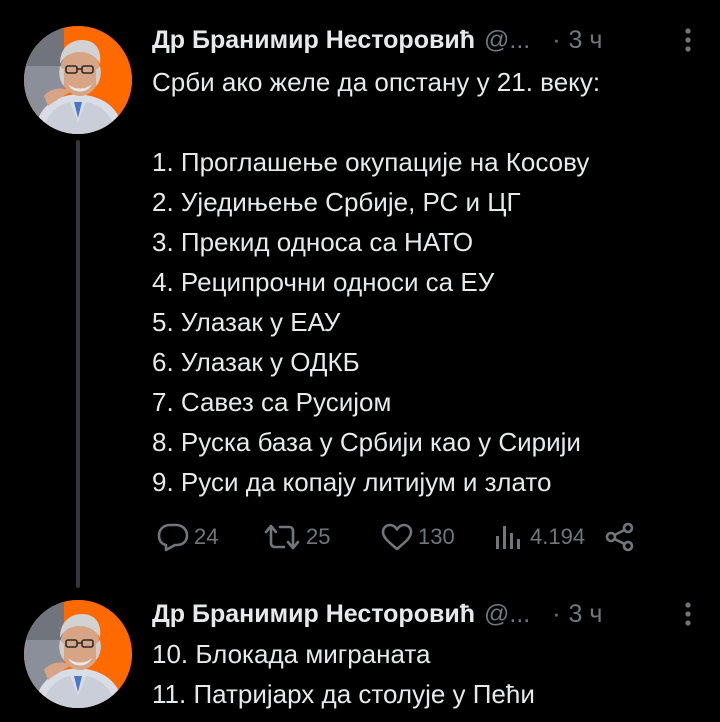  I want to click on list-item: 3. Прекид односа са НАТО, so click(313, 242).